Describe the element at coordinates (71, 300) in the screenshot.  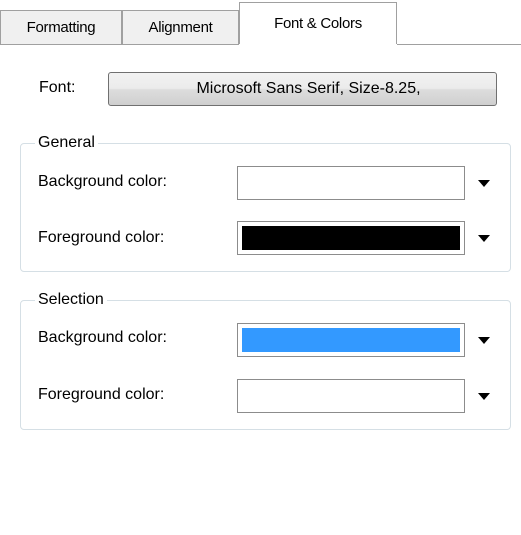
I see `selection-group-title: Selection` at that location.